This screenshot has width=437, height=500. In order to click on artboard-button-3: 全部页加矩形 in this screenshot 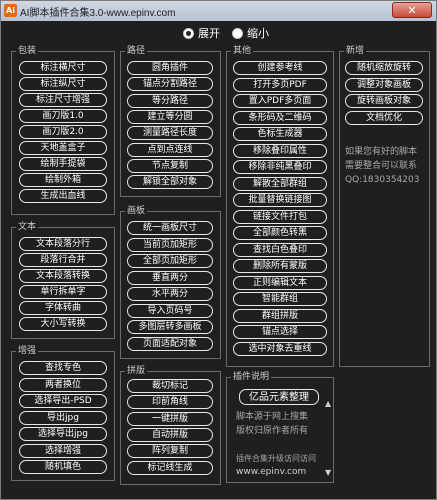, I will do `click(170, 261)`.